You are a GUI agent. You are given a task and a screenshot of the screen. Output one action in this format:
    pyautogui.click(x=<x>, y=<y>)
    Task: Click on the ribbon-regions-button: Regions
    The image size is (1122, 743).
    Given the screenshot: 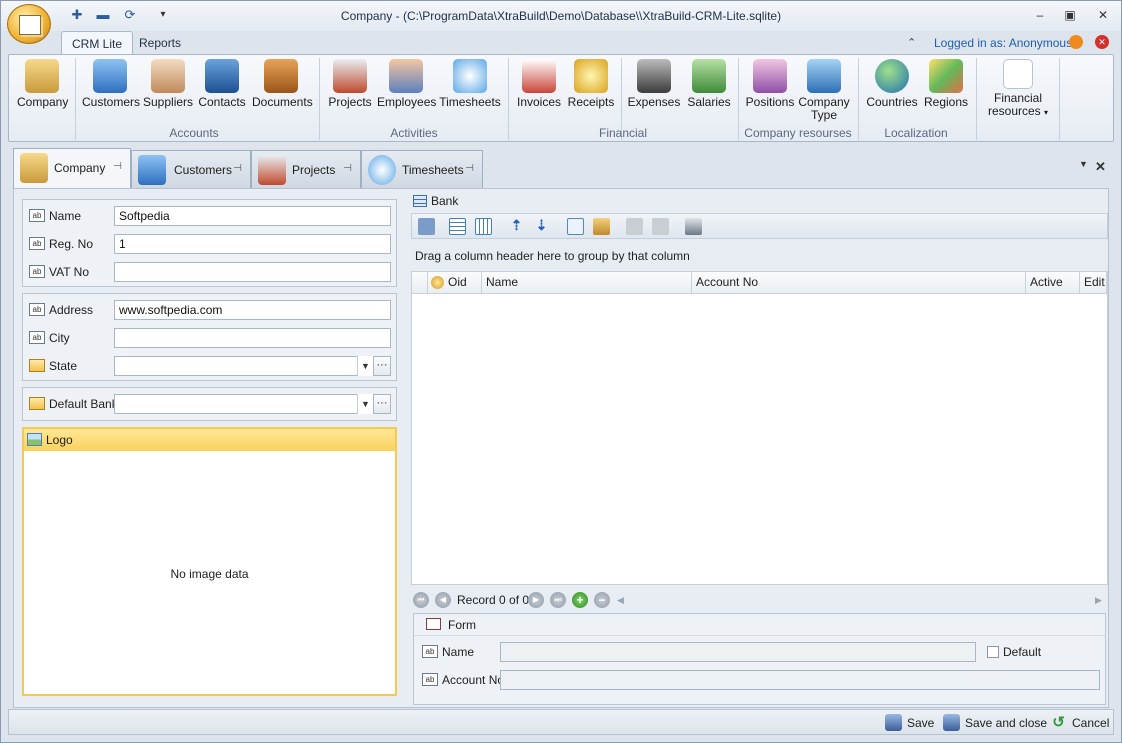 What is the action you would take?
    pyautogui.click(x=946, y=94)
    